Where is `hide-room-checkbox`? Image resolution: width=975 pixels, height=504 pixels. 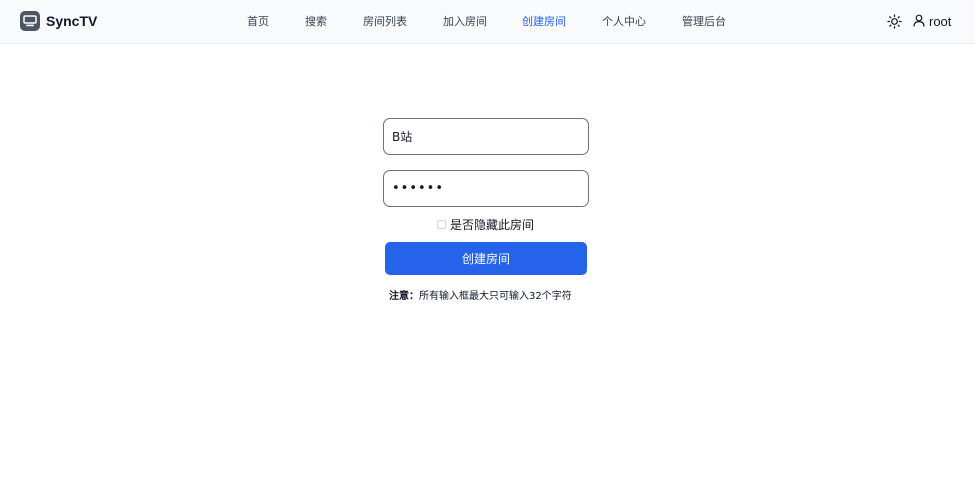
hide-room-checkbox is located at coordinates (441, 224).